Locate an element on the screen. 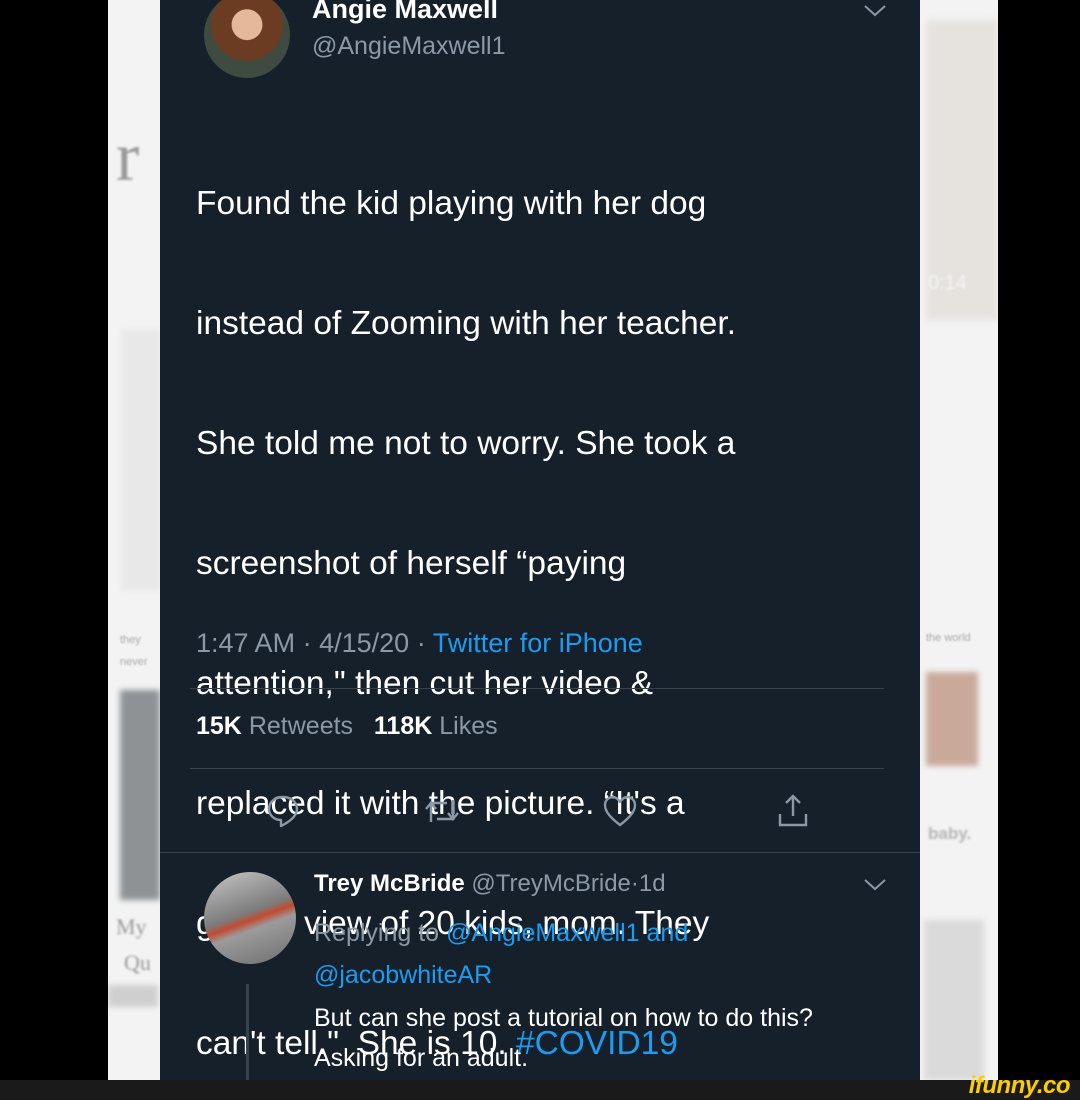  background-video-timer: 0:14 is located at coordinates (947, 283).